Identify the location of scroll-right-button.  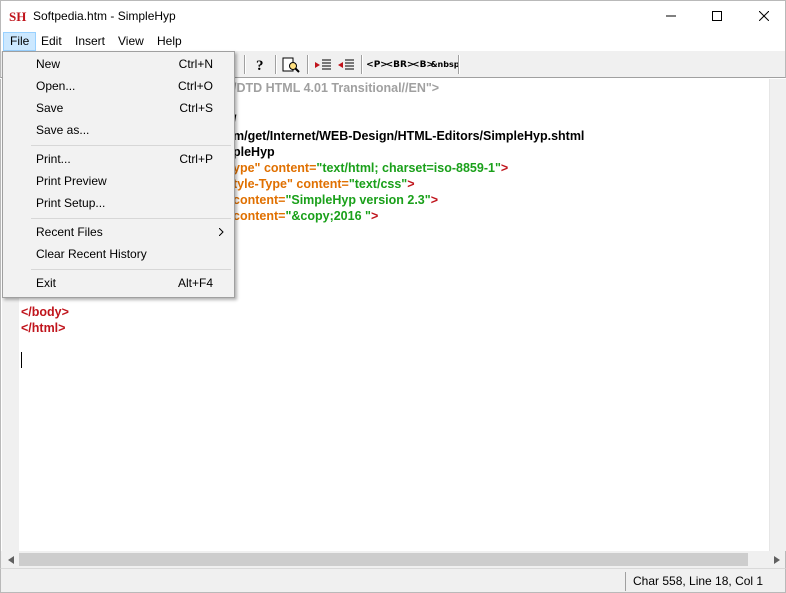
(776, 559).